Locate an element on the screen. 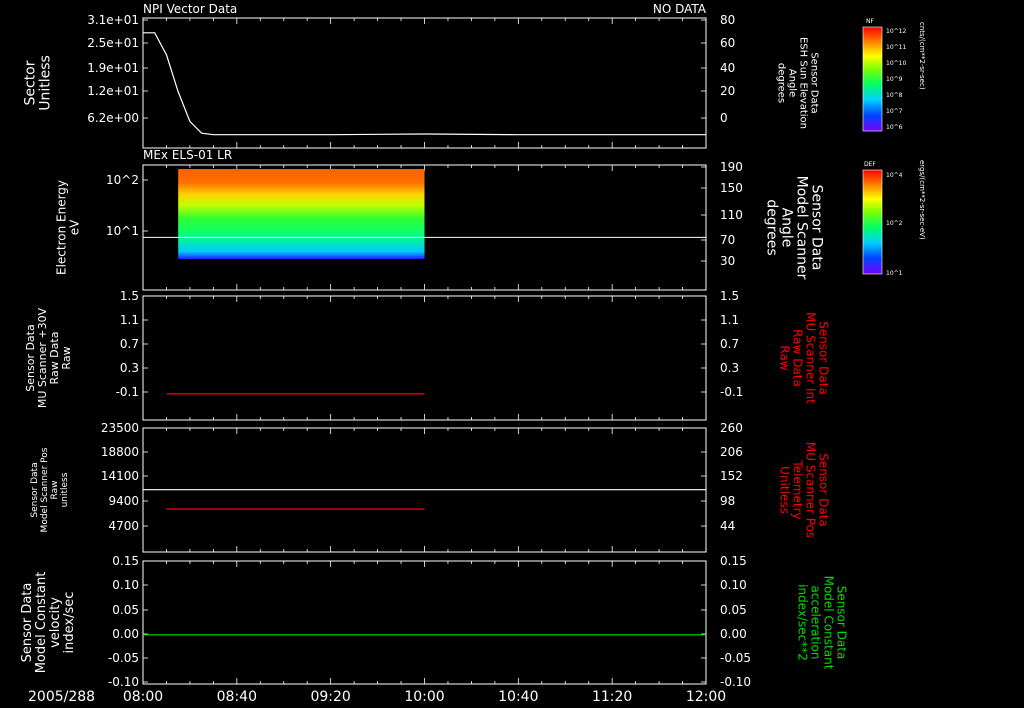 The height and width of the screenshot is (708, 1024). colorbar-def-label: DEF is located at coordinates (870, 164).